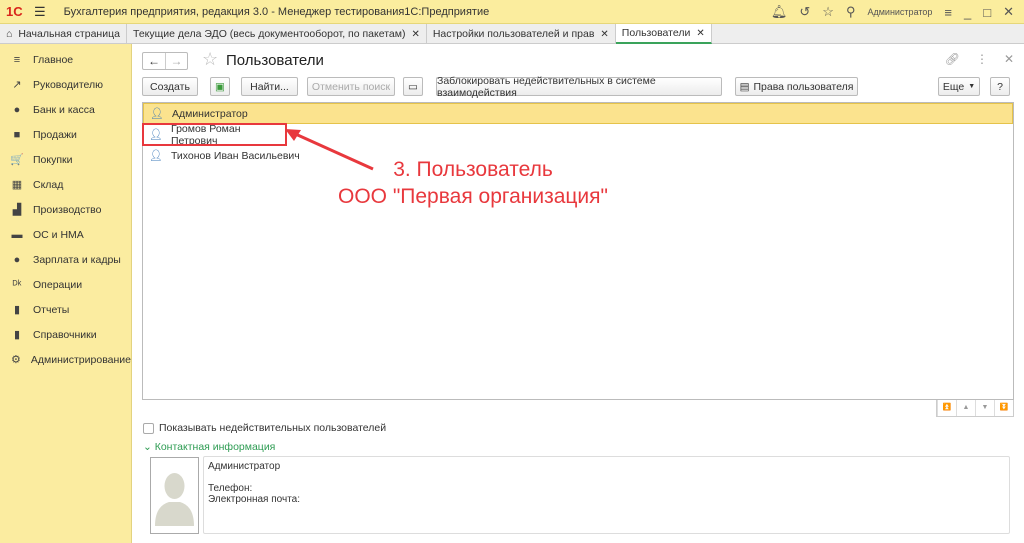 This screenshot has width=1024, height=543. What do you see at coordinates (205, 134) in the screenshot?
I see `user-name: Громов Роман Петрович` at bounding box center [205, 134].